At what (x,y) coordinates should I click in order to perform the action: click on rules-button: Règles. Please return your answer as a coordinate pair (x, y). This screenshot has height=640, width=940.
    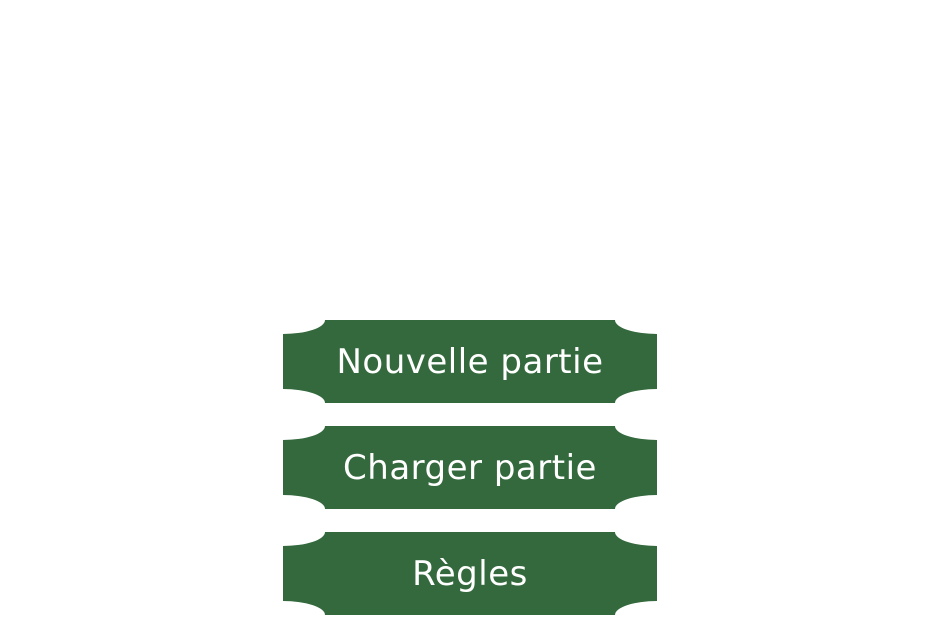
    Looking at the image, I should click on (470, 573).